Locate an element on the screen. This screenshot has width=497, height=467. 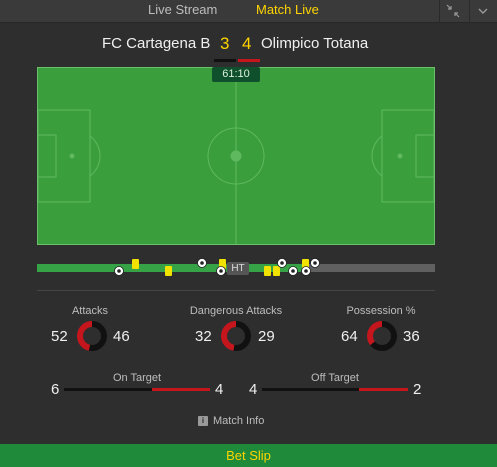
away-score: 4 is located at coordinates (247, 43).